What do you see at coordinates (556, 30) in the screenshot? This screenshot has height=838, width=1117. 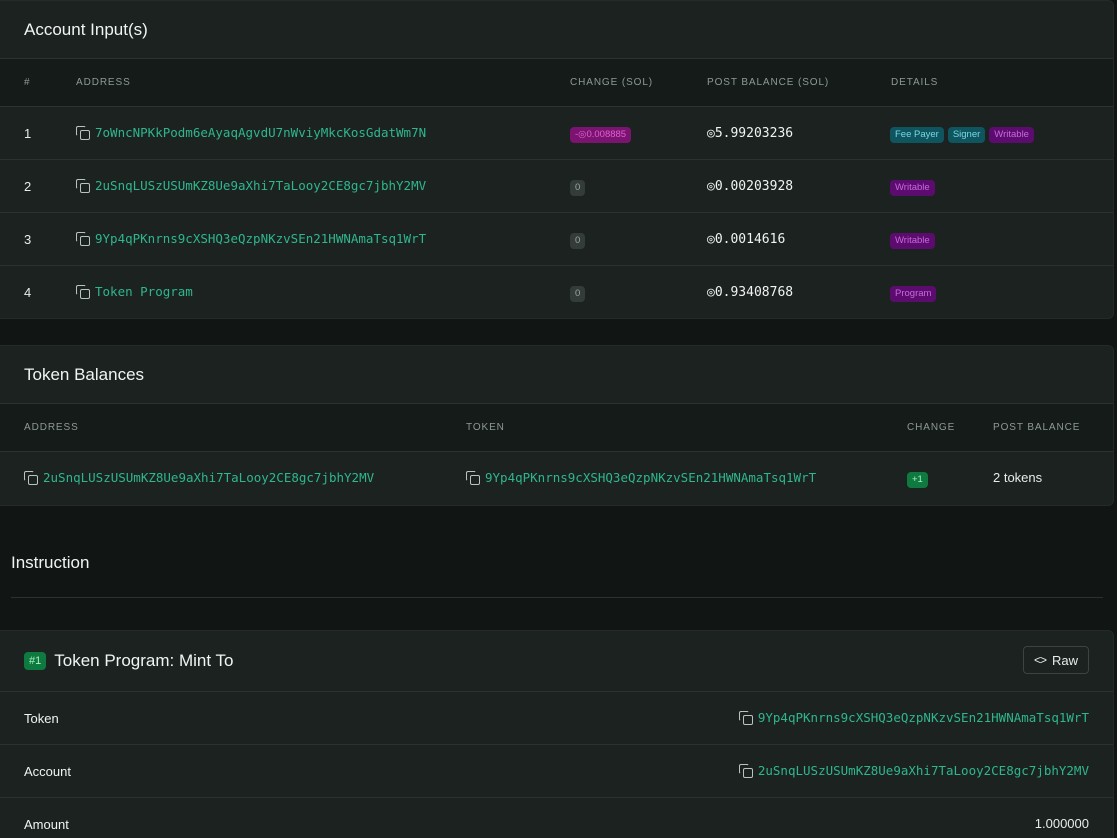 I see `account-inputs-title: Account Input(s)` at bounding box center [556, 30].